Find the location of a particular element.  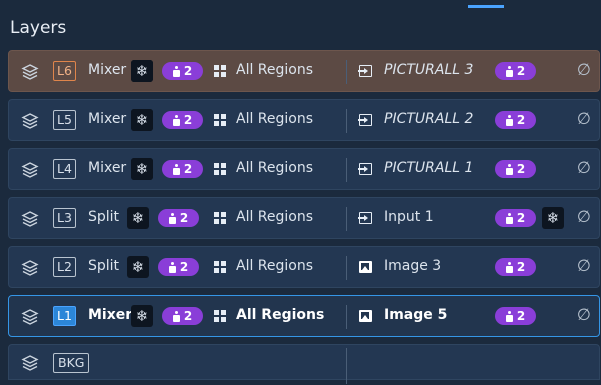

image-icon is located at coordinates (365, 316).